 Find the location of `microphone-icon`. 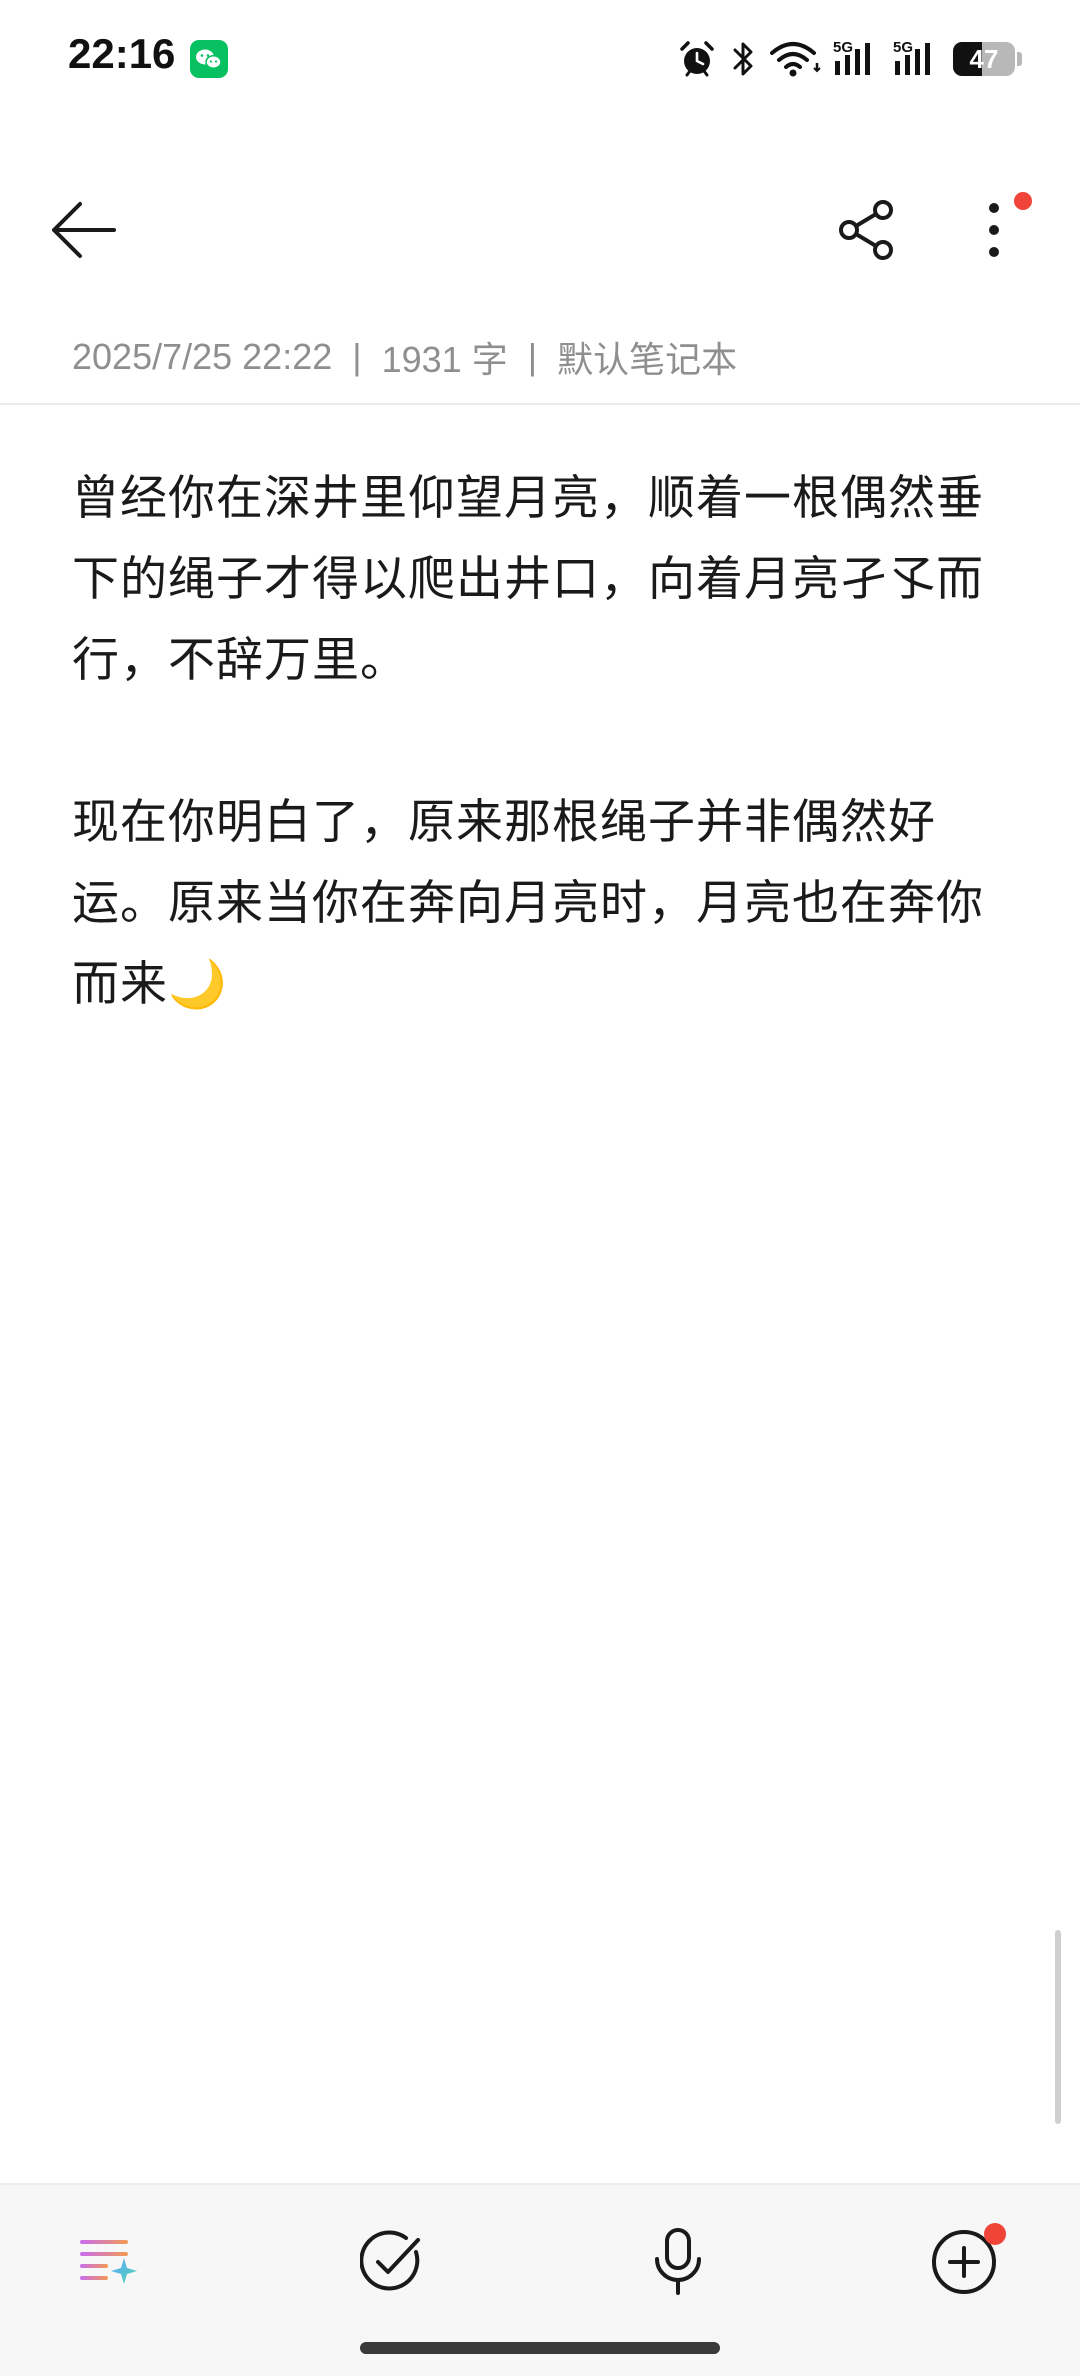

microphone-icon is located at coordinates (678, 2261).